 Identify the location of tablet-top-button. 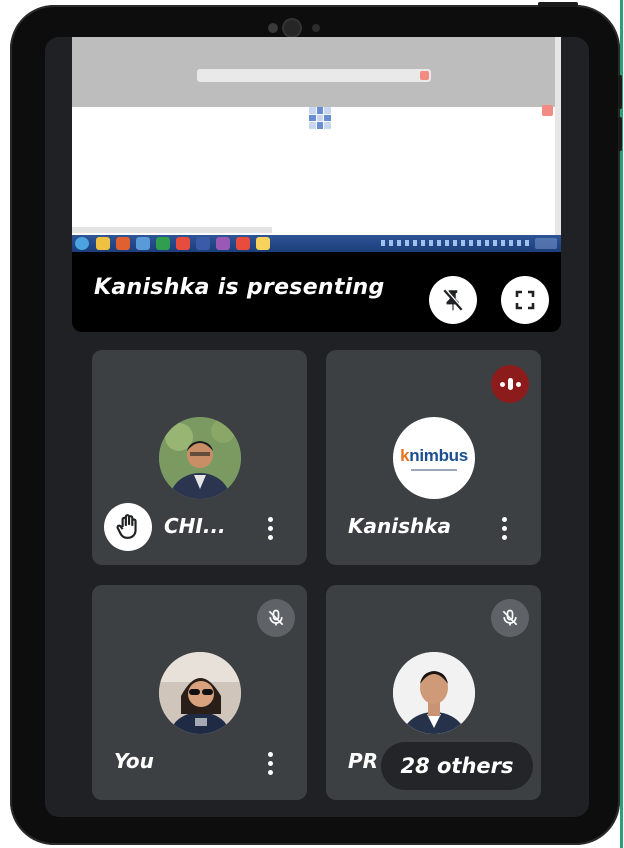
(558, 4).